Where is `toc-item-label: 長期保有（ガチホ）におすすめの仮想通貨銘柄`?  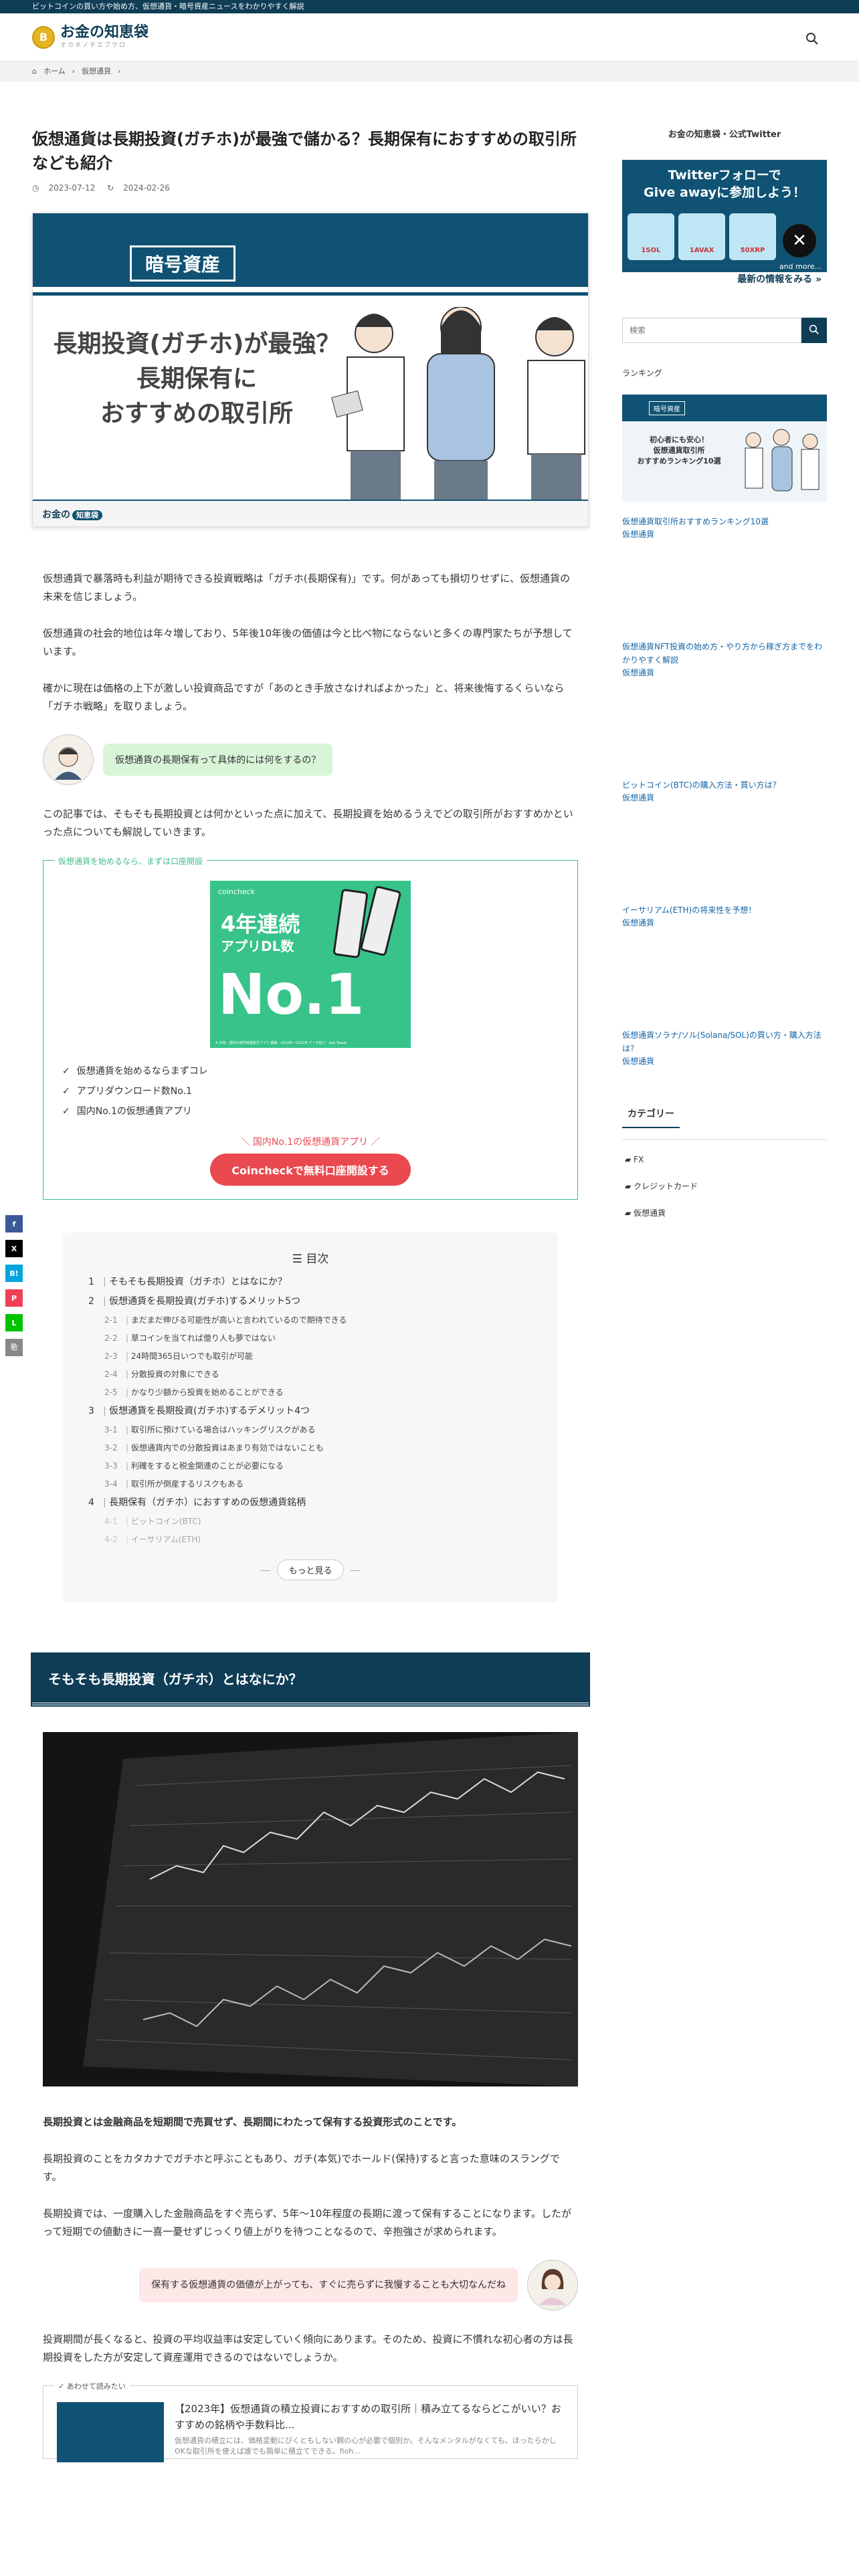
toc-item-label: 長期保有（ガチホ）におすすめの仮想通貨銘柄 is located at coordinates (207, 1502).